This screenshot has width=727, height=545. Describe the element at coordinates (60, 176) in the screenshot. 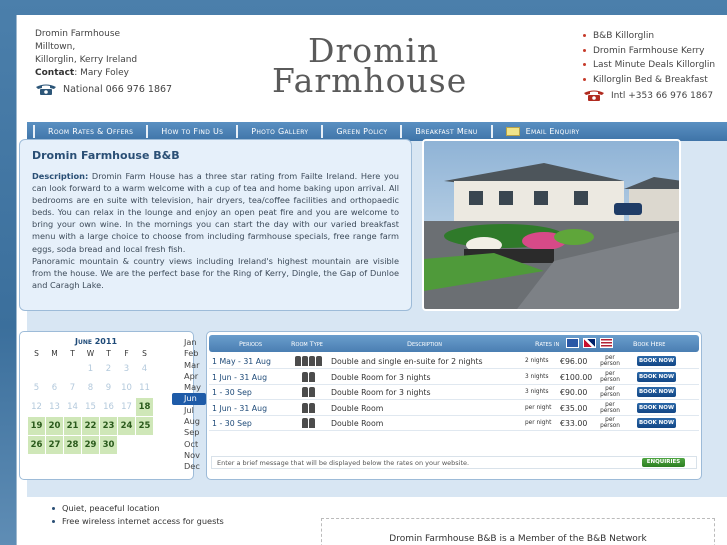

I see `description-label: Description:` at that location.